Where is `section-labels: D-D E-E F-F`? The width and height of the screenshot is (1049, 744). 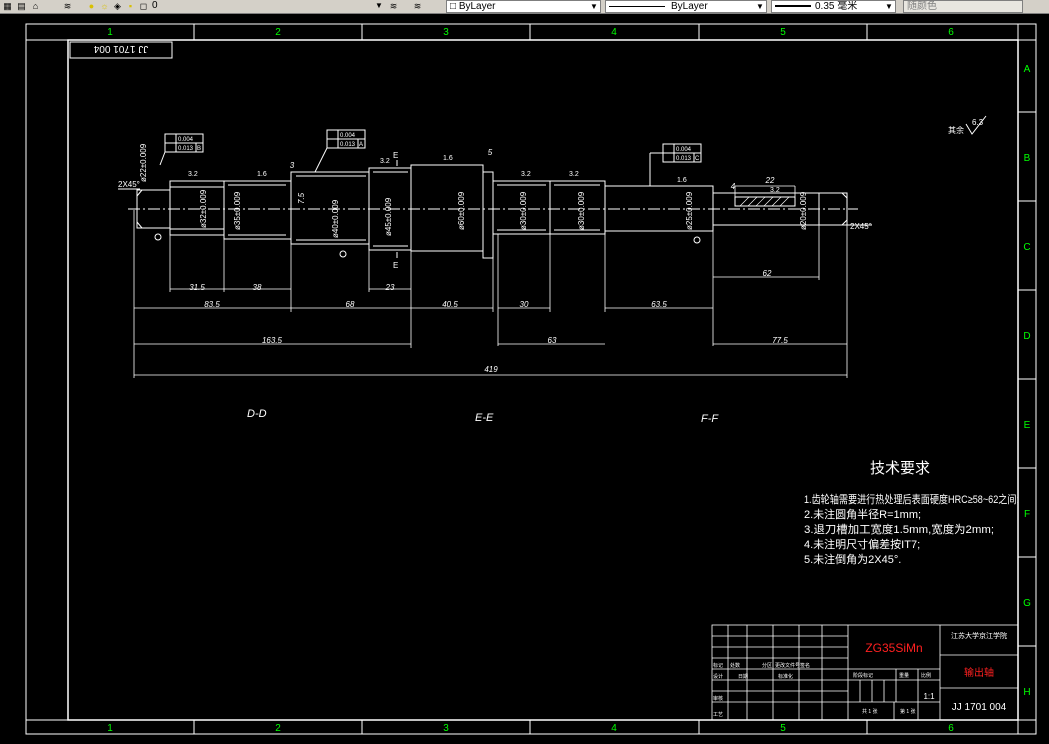
section-labels: D-D E-E F-F is located at coordinates (483, 416).